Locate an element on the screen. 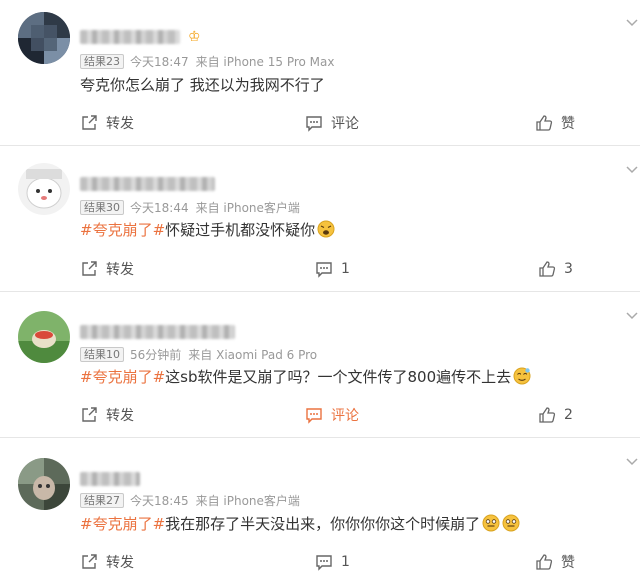 The height and width of the screenshot is (584, 640). comment-meta: 结果10 56分钟前 来自 Xiaomi Pad 6 Pro is located at coordinates (198, 354).